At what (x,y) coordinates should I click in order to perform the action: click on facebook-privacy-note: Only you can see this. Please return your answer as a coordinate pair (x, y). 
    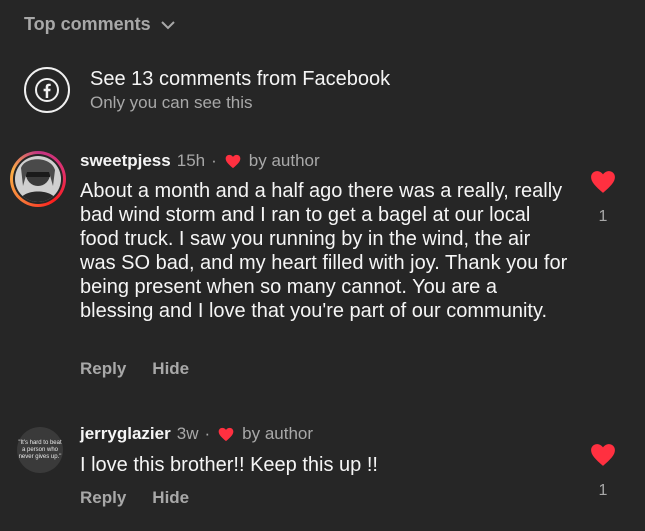
    Looking at the image, I should click on (171, 102).